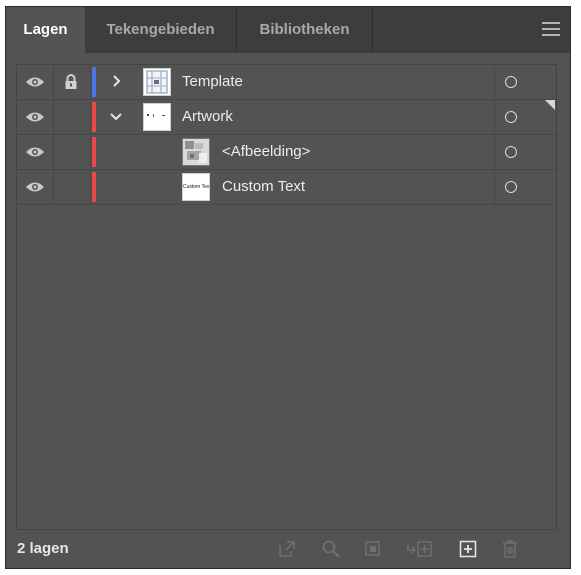 The height and width of the screenshot is (575, 581). What do you see at coordinates (263, 187) in the screenshot?
I see `layer-name: Custom Text` at bounding box center [263, 187].